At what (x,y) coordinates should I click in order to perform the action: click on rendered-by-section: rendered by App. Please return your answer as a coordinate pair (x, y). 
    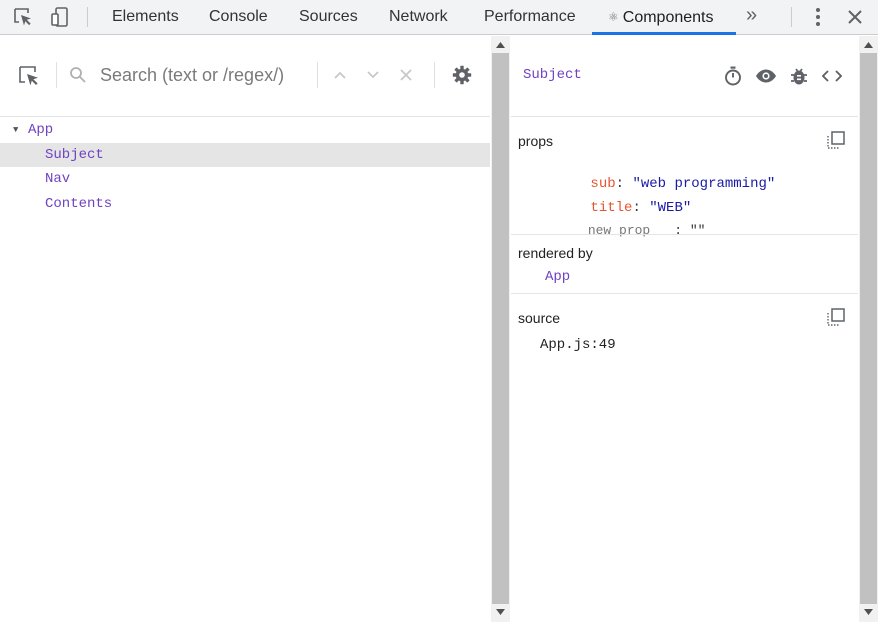
    Looking at the image, I should click on (684, 264).